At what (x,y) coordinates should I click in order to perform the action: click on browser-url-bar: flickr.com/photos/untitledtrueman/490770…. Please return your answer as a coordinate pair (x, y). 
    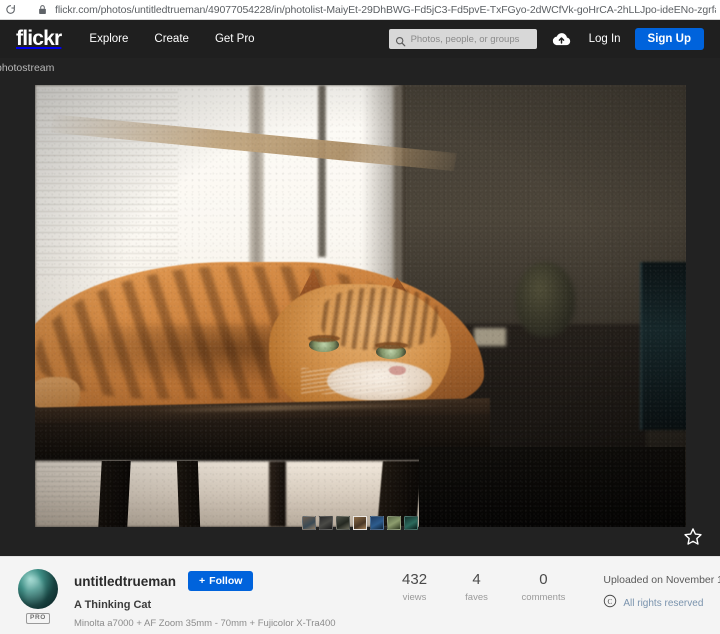
    Looking at the image, I should click on (360, 10).